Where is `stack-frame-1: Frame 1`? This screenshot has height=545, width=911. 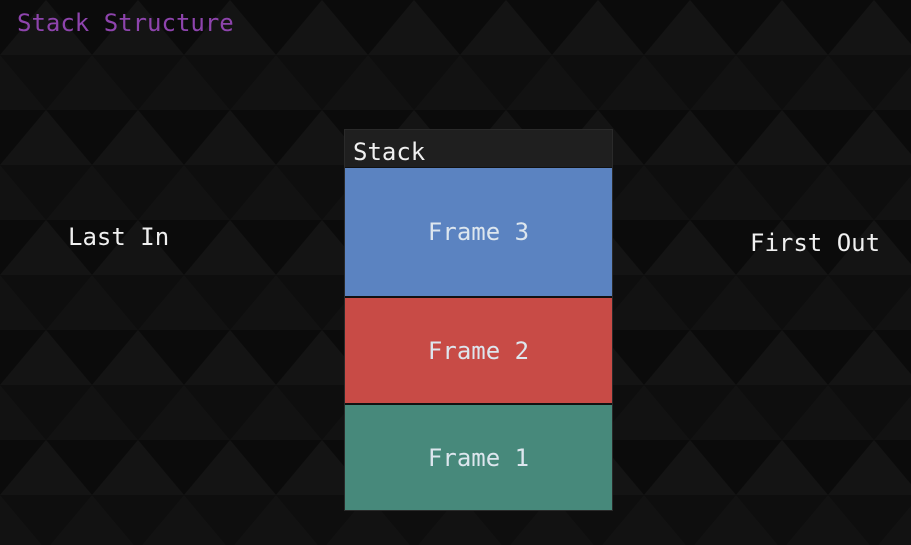
stack-frame-1: Frame 1 is located at coordinates (478, 457).